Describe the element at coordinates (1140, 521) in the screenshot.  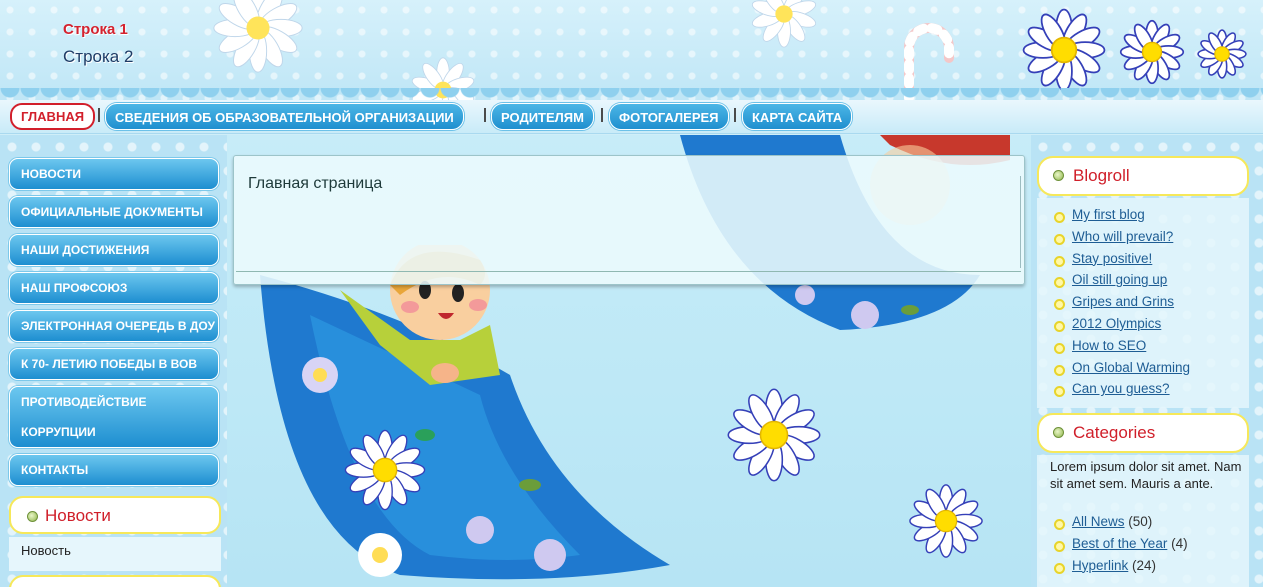
I see `category-count: (50)` at that location.